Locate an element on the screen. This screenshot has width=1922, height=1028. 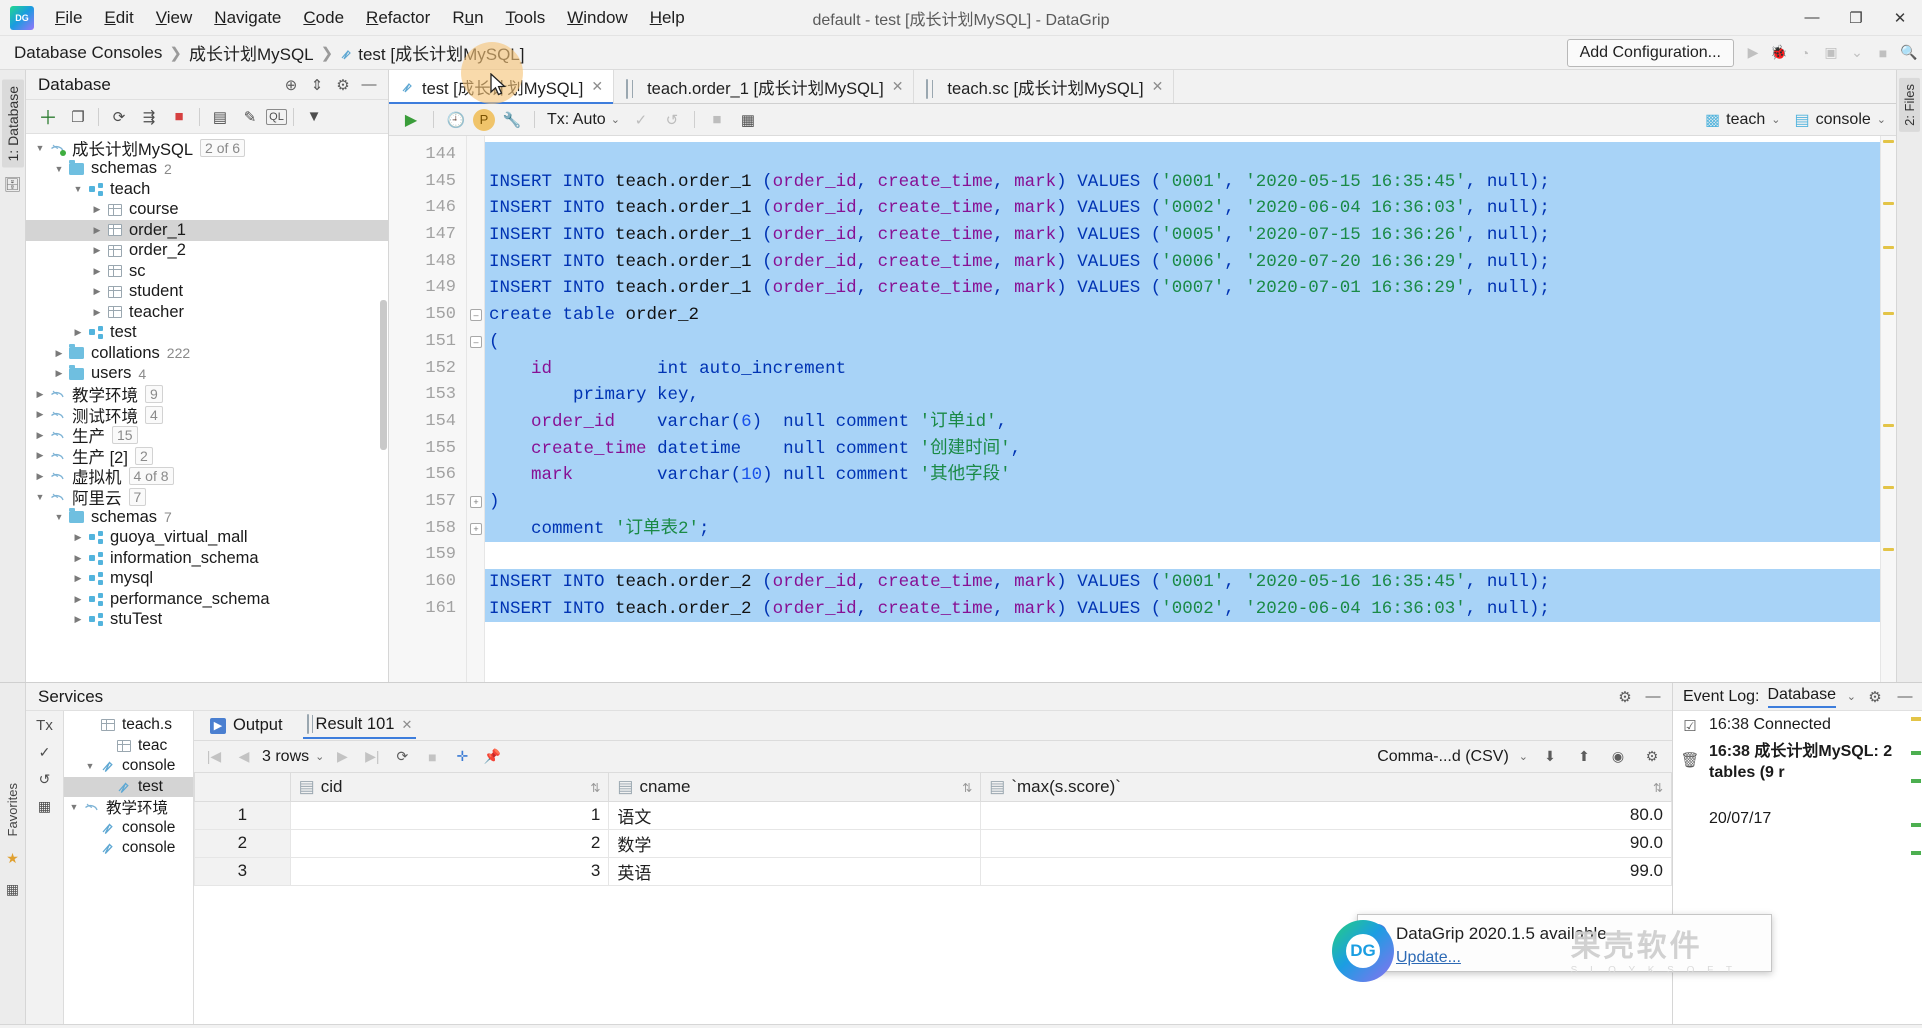
cell-cname: 数学 is located at coordinates (795, 843).